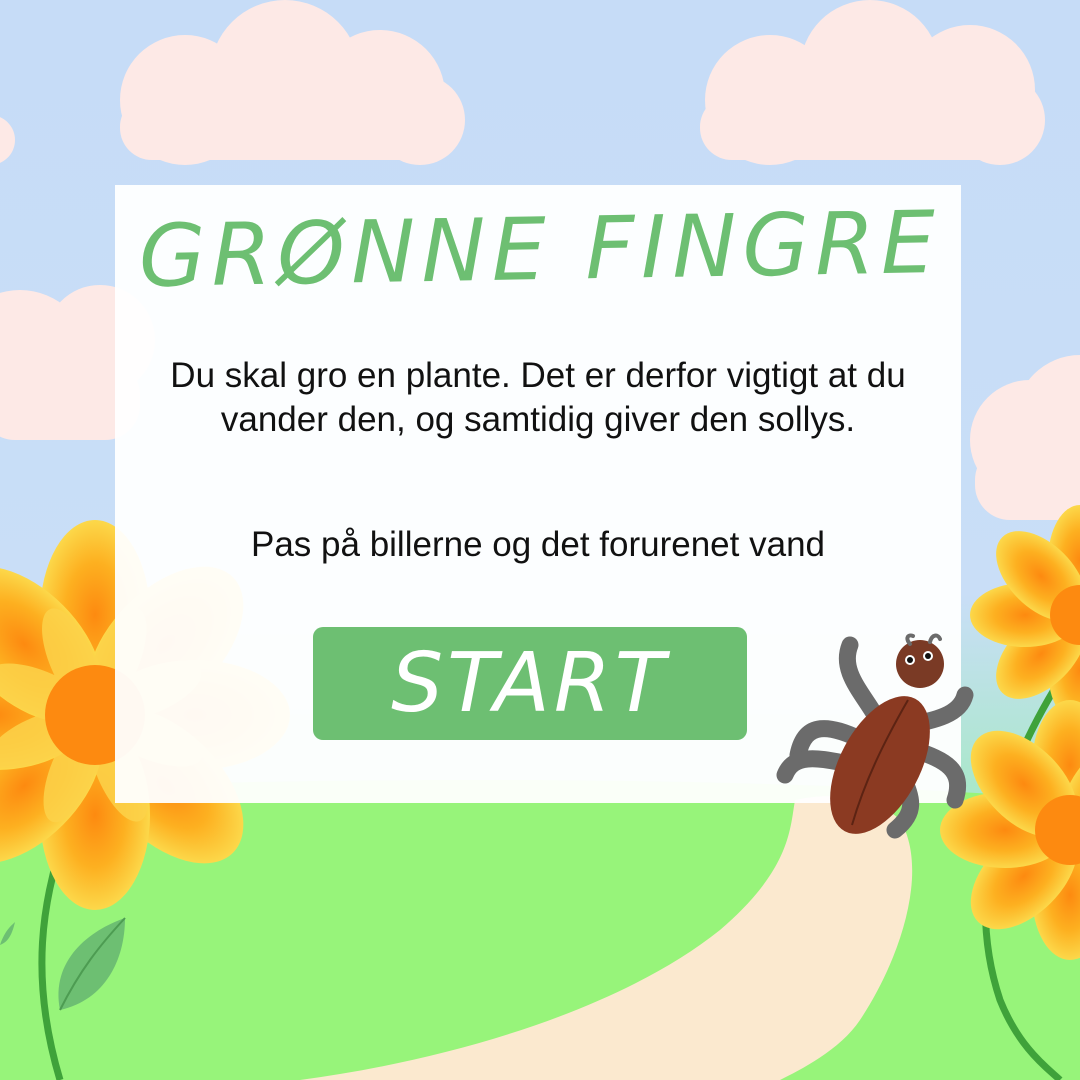 Image resolution: width=1080 pixels, height=1080 pixels. What do you see at coordinates (875, 736) in the screenshot?
I see `beetle-icon` at bounding box center [875, 736].